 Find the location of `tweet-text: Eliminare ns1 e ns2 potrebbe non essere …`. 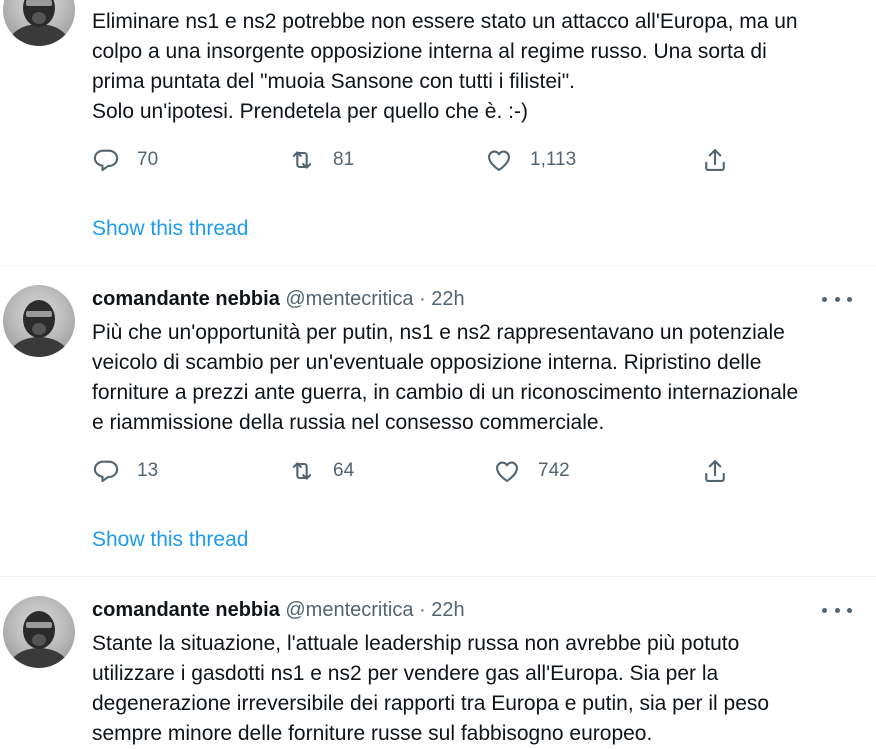

tweet-text: Eliminare ns1 e ns2 potrebbe non essere … is located at coordinates (445, 66).